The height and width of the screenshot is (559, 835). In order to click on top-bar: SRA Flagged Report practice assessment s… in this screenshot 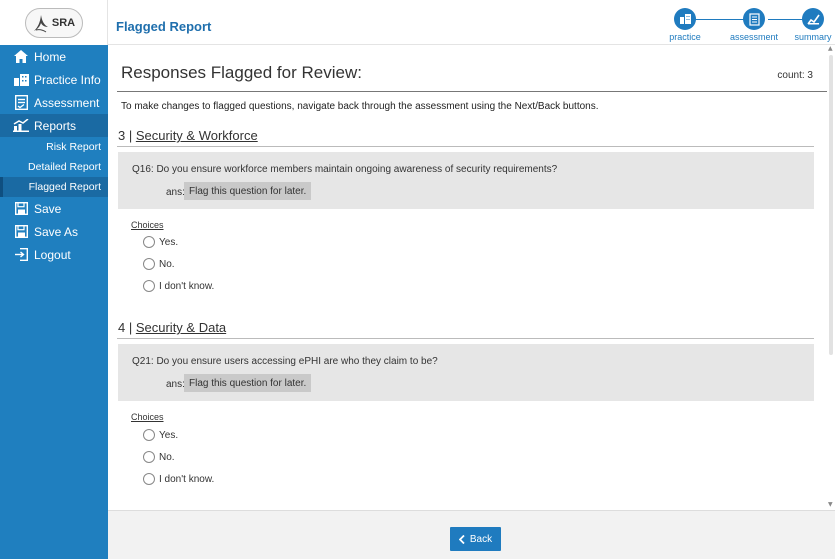, I will do `click(417, 22)`.